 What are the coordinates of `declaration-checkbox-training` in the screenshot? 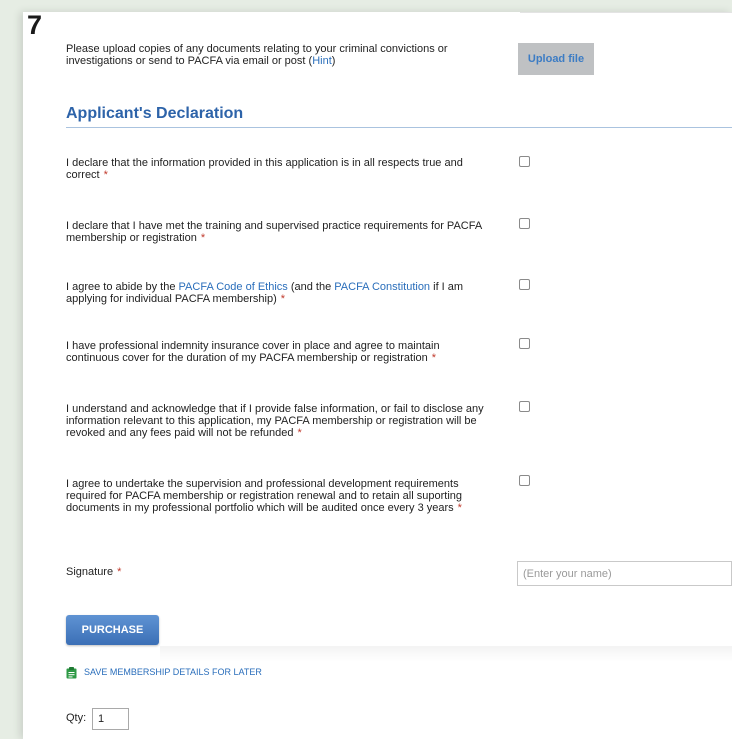 It's located at (524, 223).